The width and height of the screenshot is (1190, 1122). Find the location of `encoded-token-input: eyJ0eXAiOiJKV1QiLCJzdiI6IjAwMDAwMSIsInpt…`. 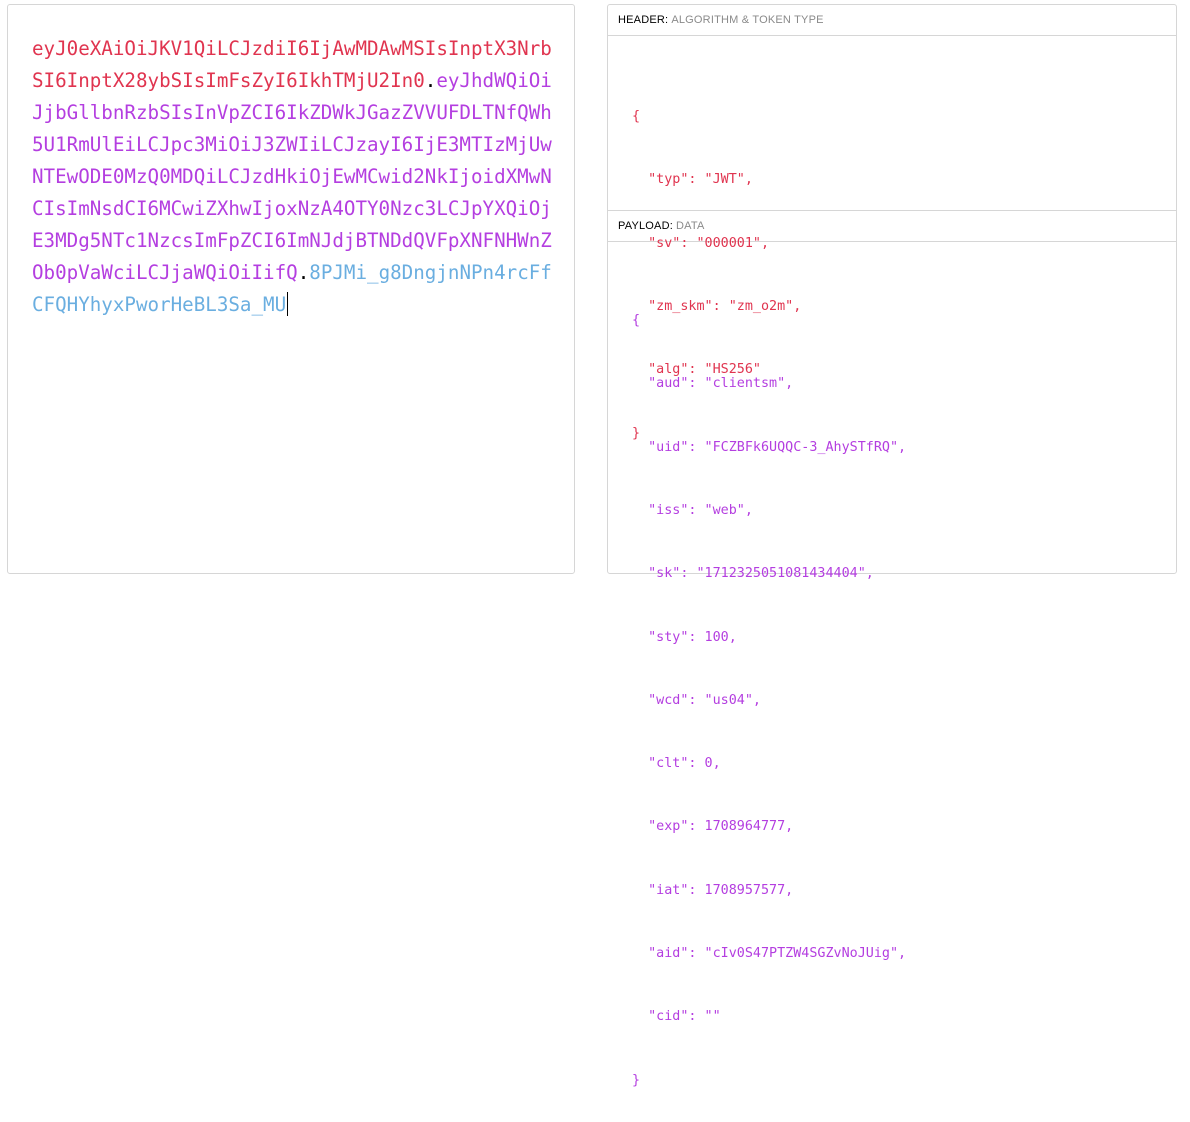

encoded-token-input: eyJ0eXAiOiJKV1QiLCJzdiI6IjAwMDAwMSIsInpt… is located at coordinates (292, 177).